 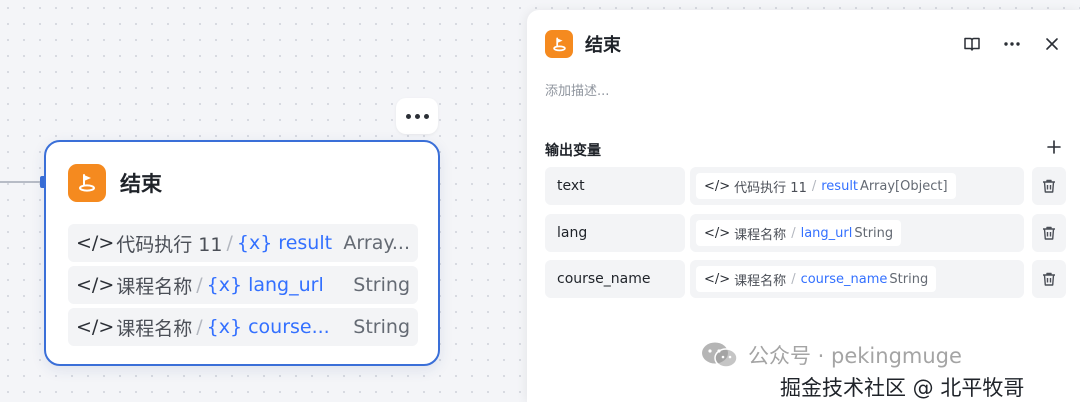 What do you see at coordinates (972, 44) in the screenshot?
I see `book-icon` at bounding box center [972, 44].